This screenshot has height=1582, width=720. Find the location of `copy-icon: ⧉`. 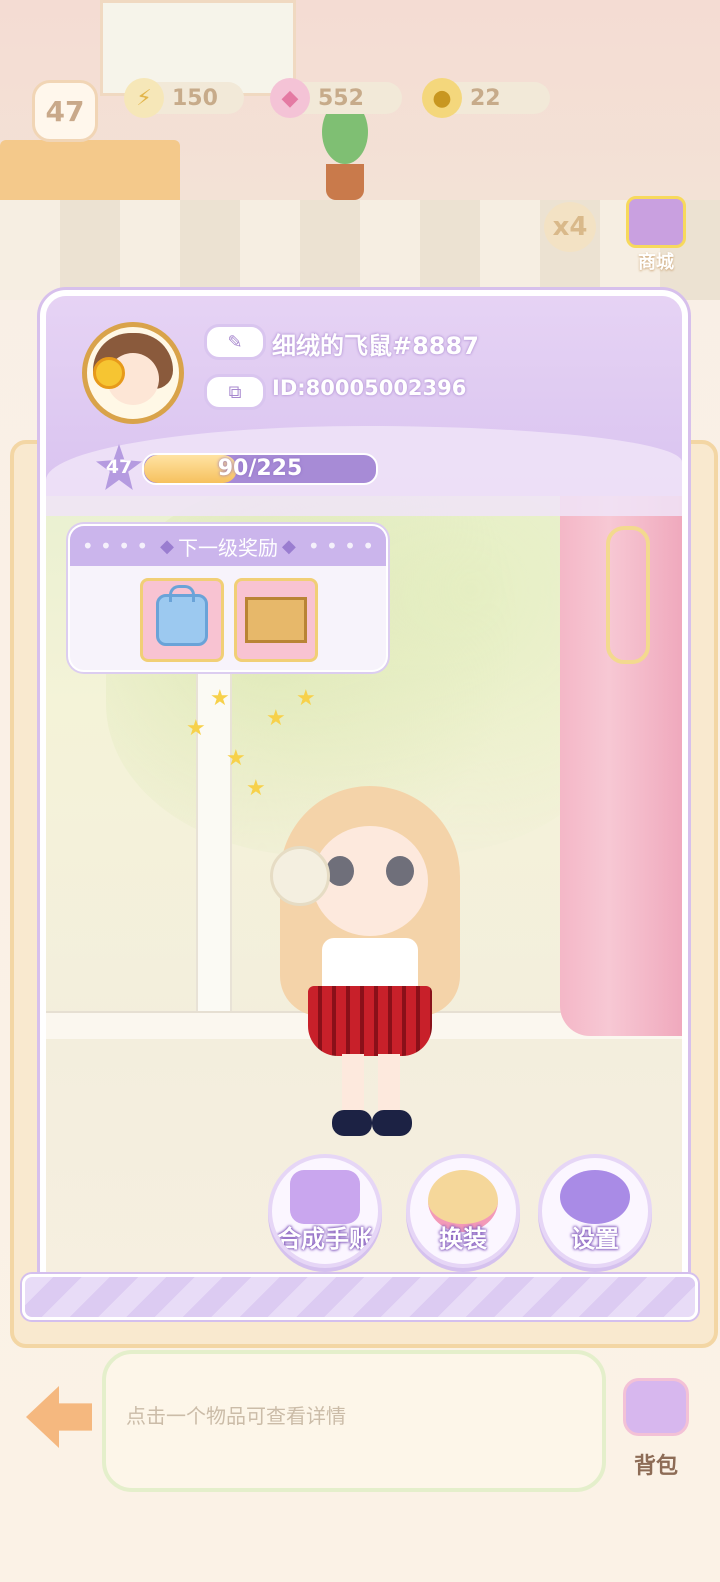

copy-icon: ⧉ is located at coordinates (235, 392).